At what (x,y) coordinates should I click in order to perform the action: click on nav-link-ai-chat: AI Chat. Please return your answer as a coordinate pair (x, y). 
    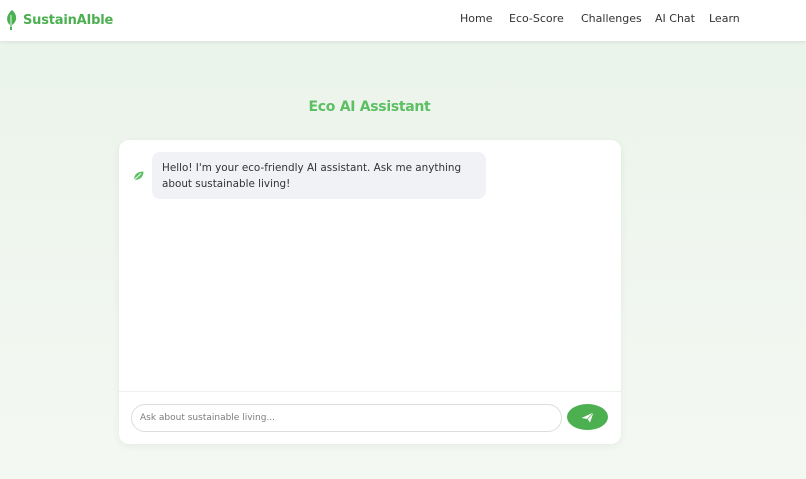
    Looking at the image, I should click on (675, 18).